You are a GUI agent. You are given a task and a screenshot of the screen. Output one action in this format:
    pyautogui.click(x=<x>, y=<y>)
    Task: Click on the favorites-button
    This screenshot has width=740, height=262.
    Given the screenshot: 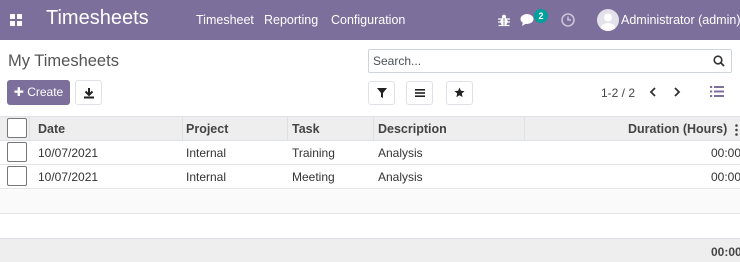 What is the action you would take?
    pyautogui.click(x=459, y=93)
    